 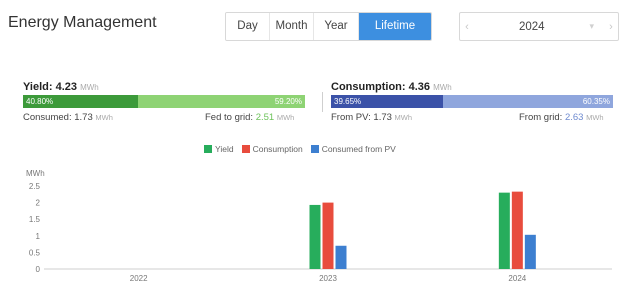 What do you see at coordinates (530, 251) in the screenshot?
I see `bar-consumed-from-pv-2024` at bounding box center [530, 251].